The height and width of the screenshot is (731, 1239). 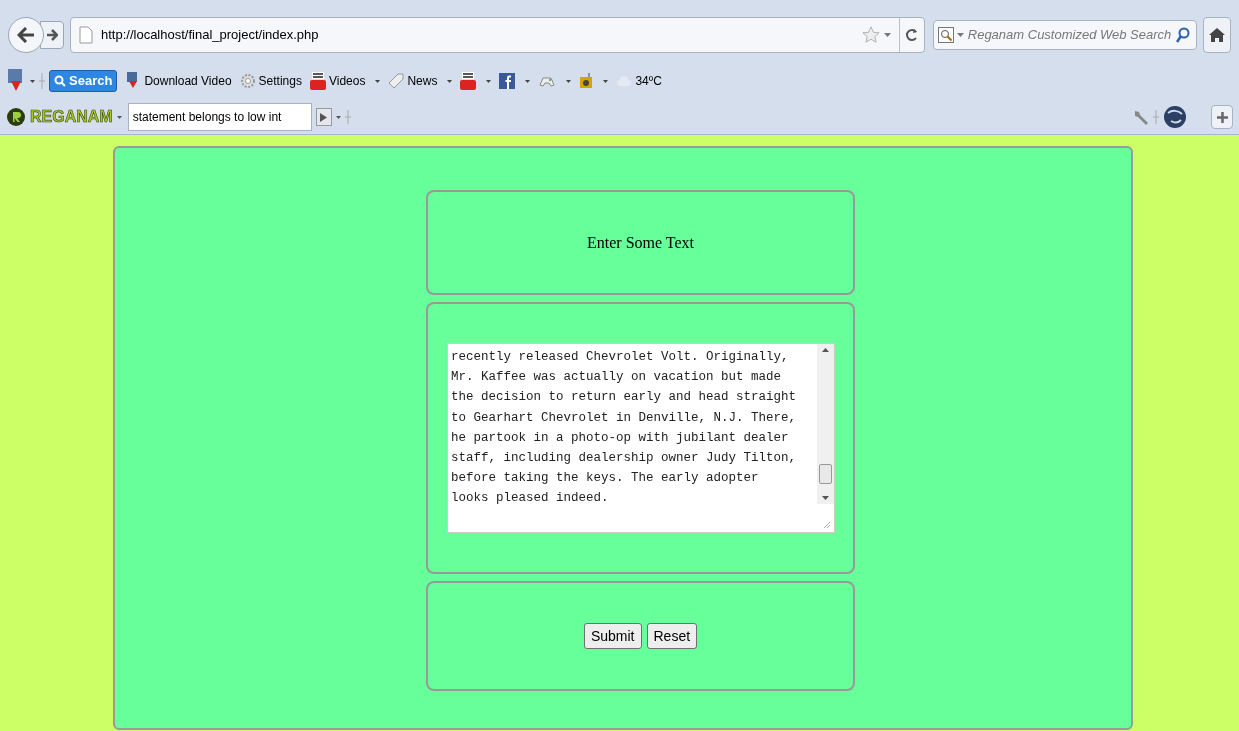 What do you see at coordinates (825, 498) in the screenshot?
I see `scroll-down-icon` at bounding box center [825, 498].